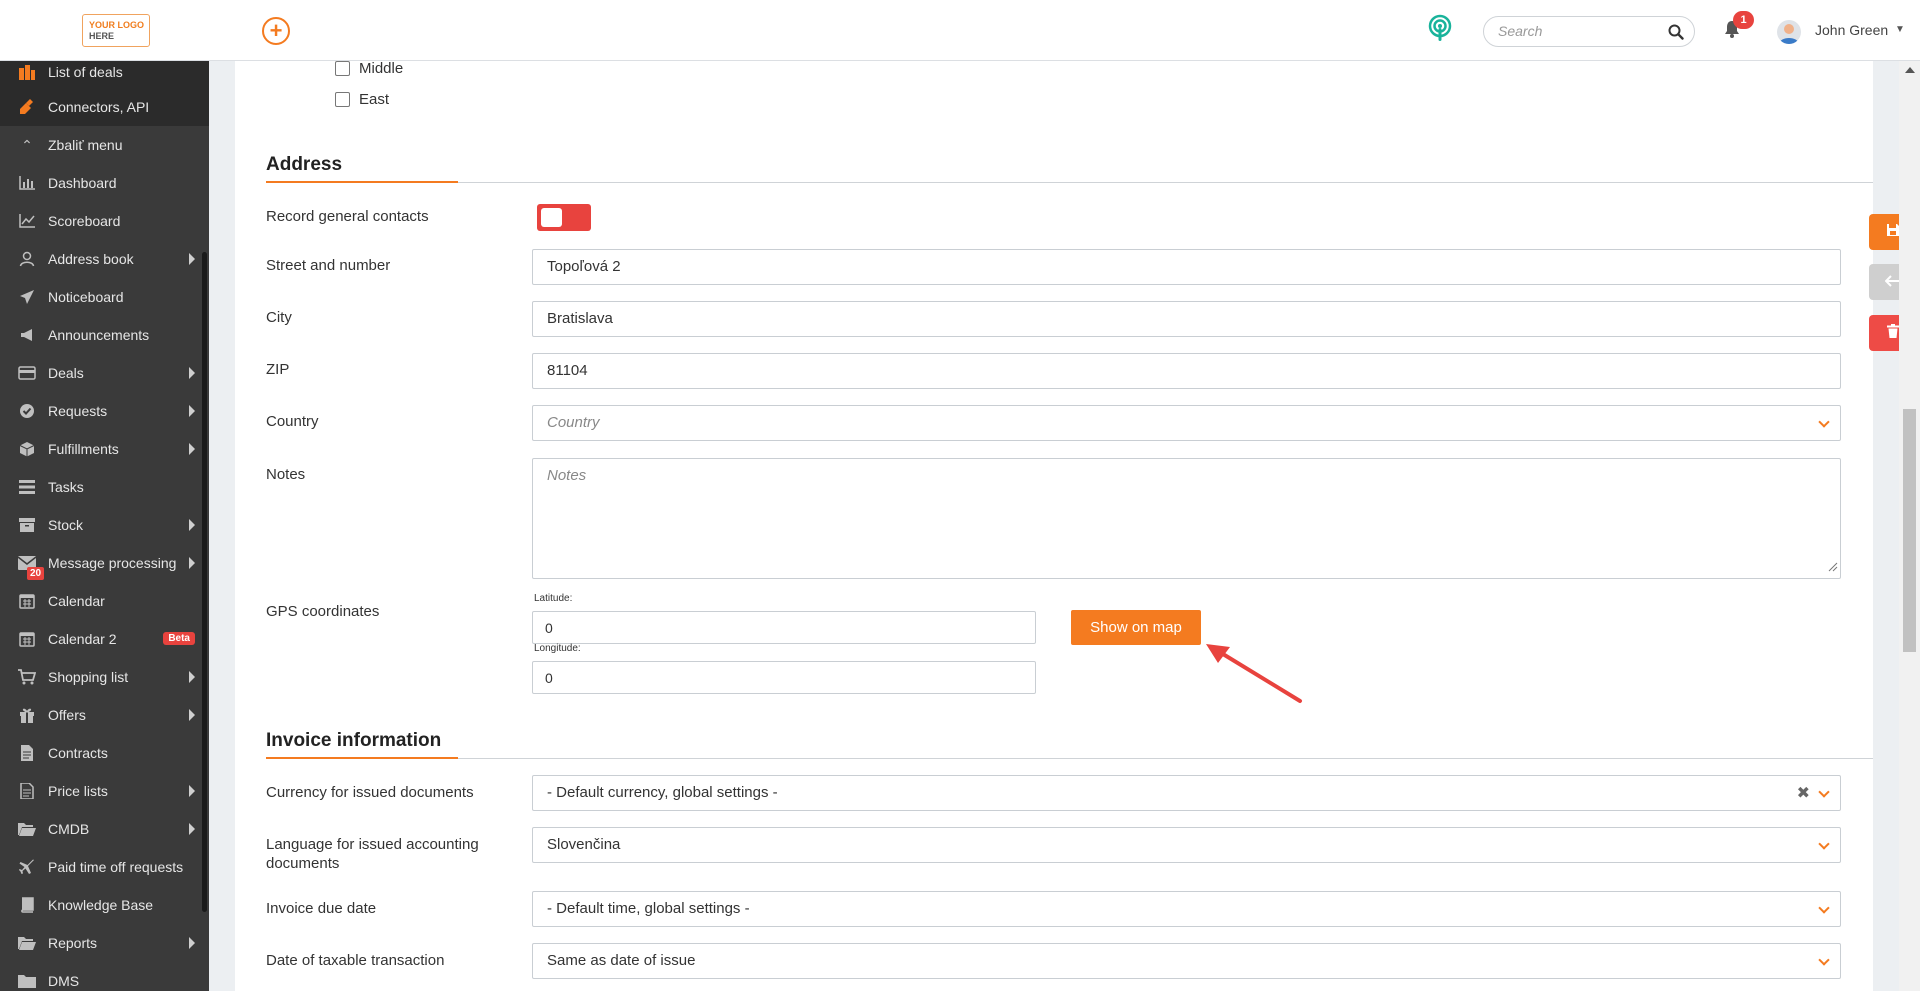 This screenshot has height=991, width=1920. Describe the element at coordinates (303, 863) in the screenshot. I see `language-label-line2: documents` at that location.